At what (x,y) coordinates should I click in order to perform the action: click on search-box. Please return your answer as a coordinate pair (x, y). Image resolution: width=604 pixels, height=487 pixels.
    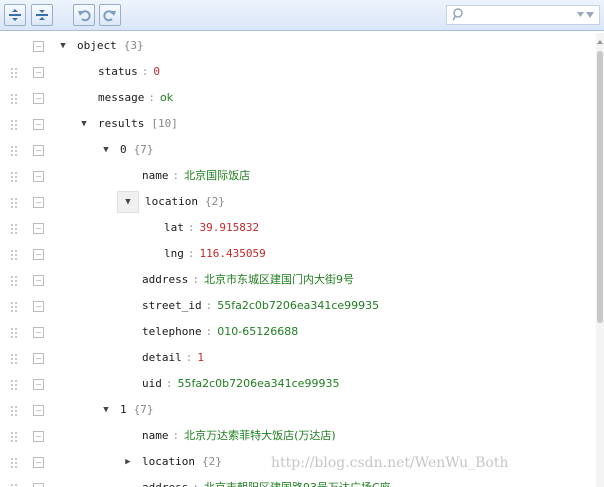
    Looking at the image, I should click on (523, 15).